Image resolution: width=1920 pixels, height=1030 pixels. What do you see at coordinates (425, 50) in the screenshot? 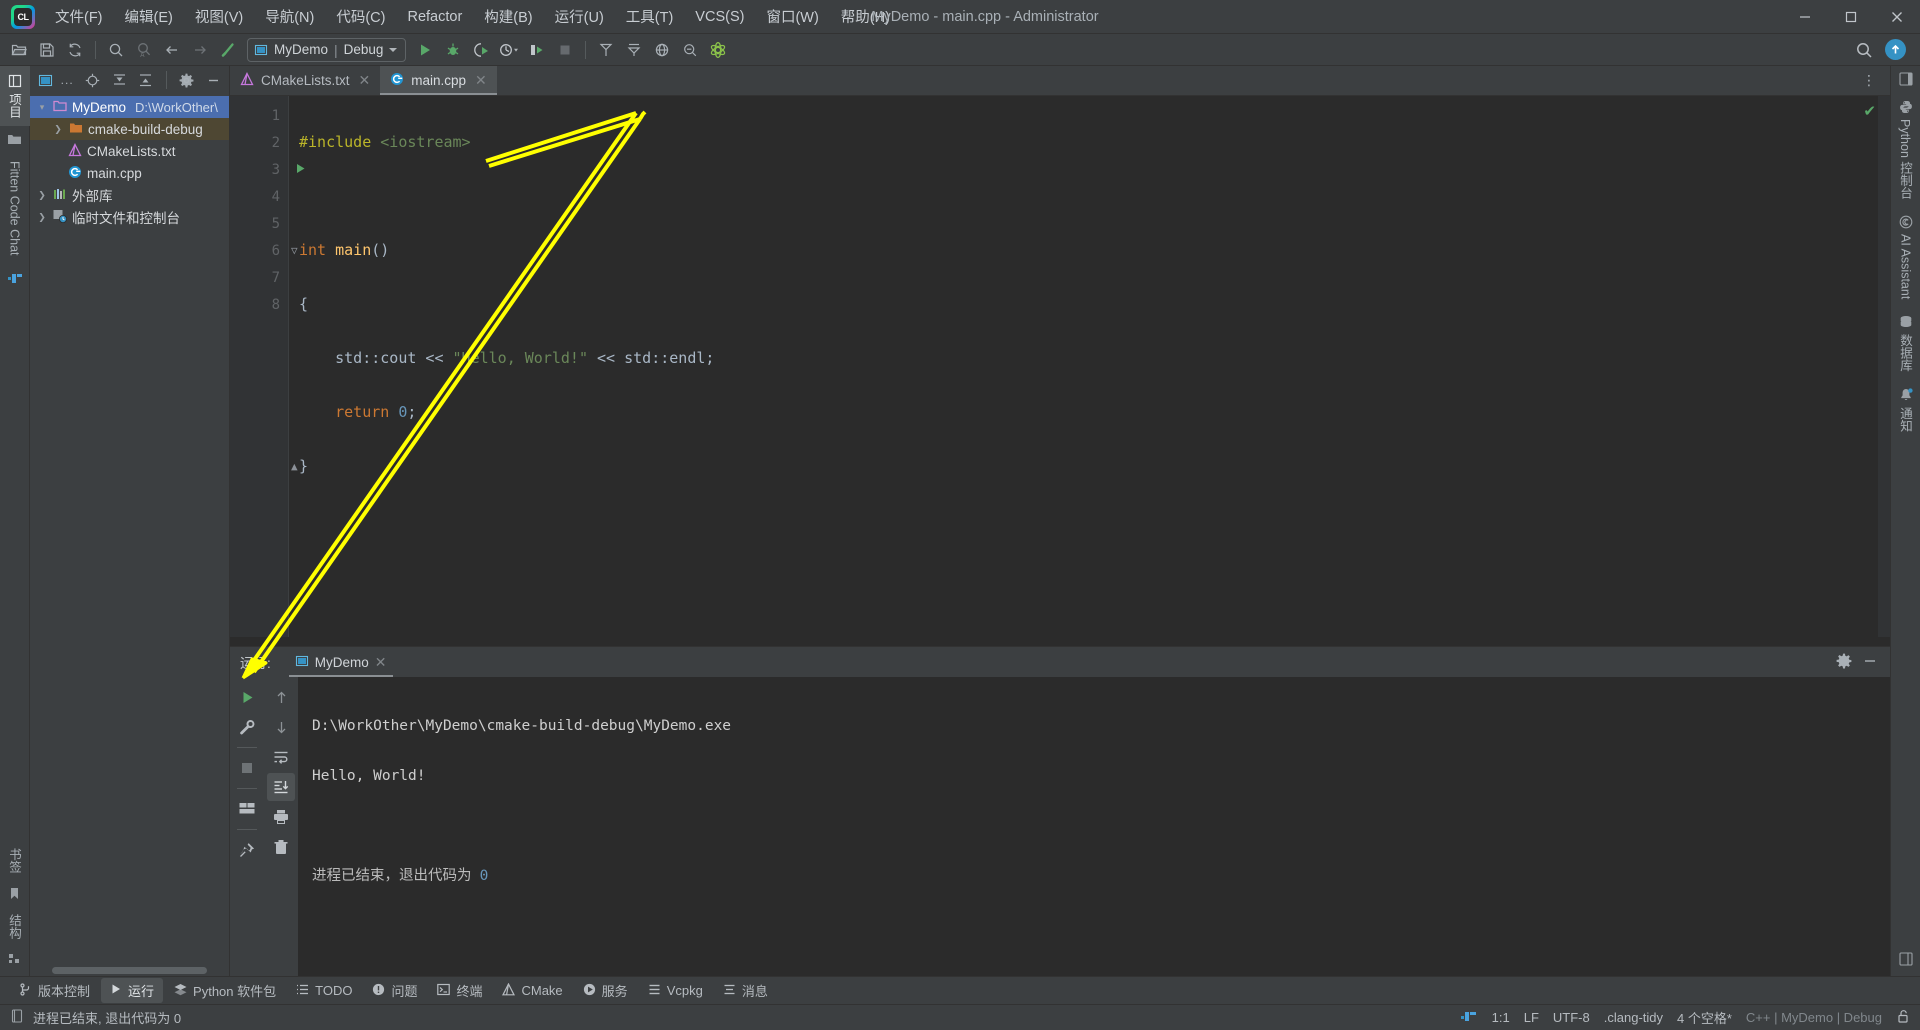
I see `run-button` at bounding box center [425, 50].